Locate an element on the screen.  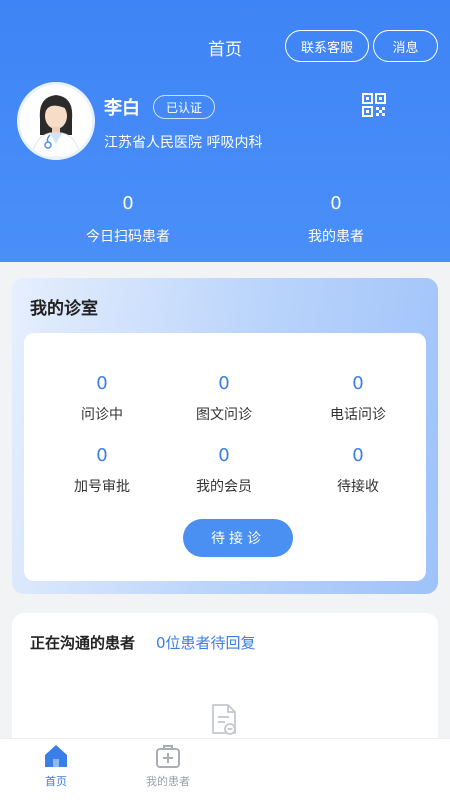
home-icon is located at coordinates (56, 756).